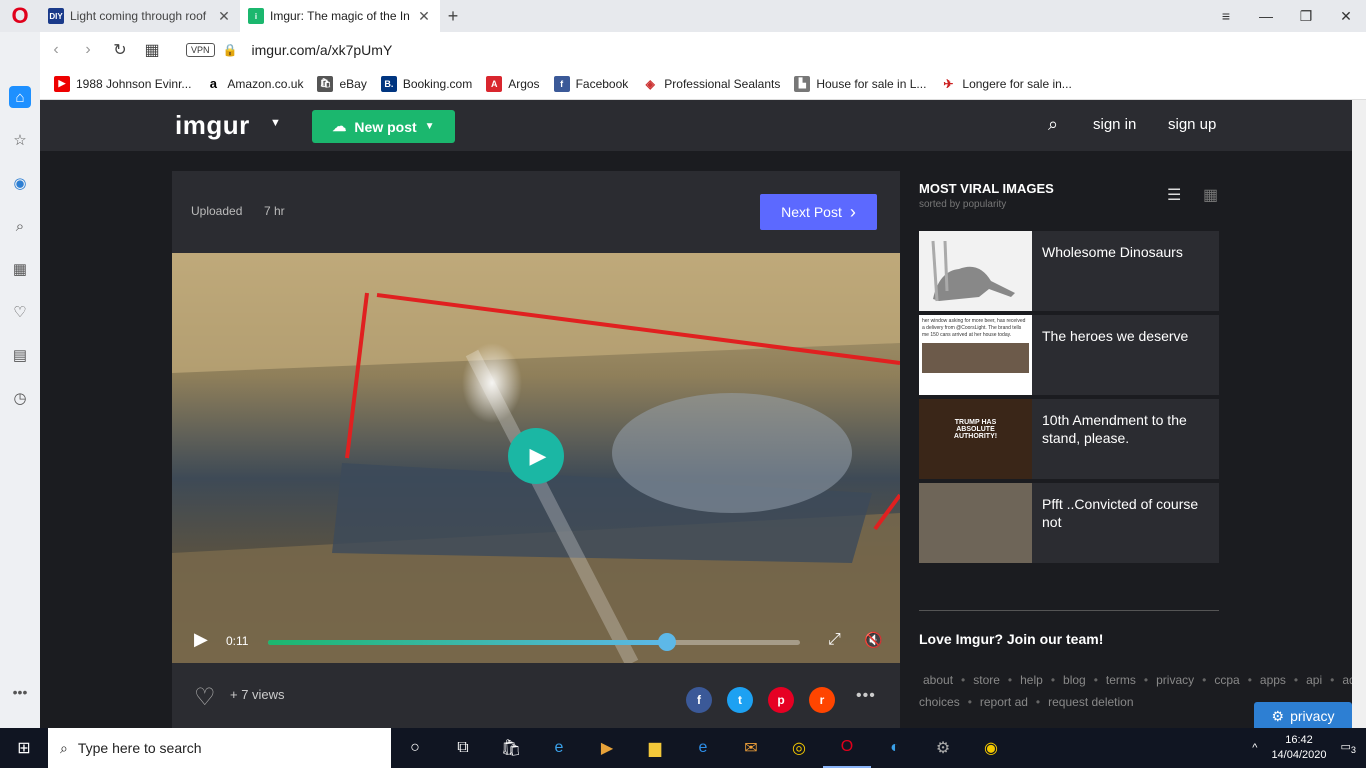 This screenshot has width=1366, height=768. I want to click on page-scrollbar, so click(1359, 414).